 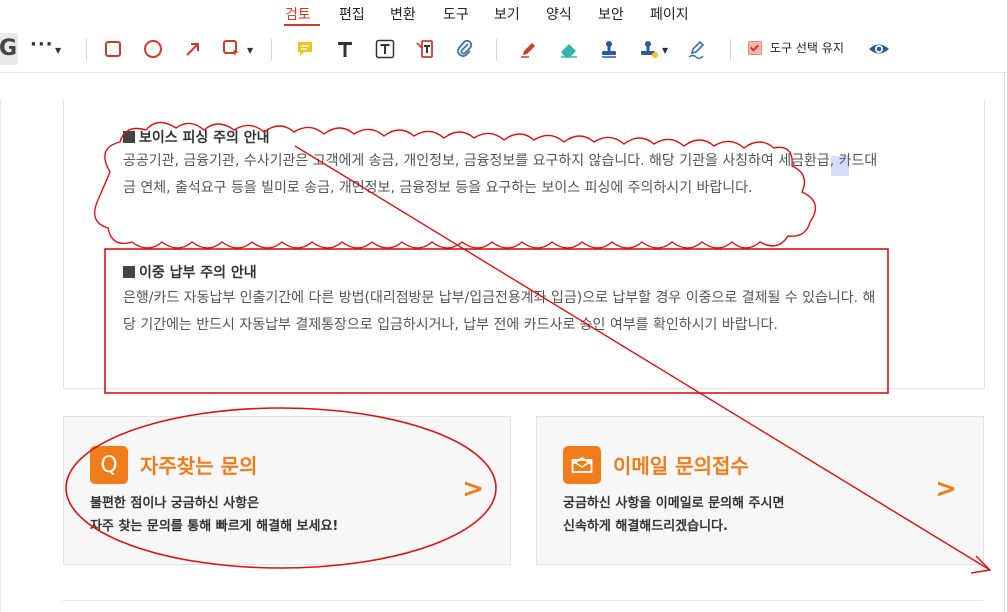 I want to click on menu-page: 페이지, so click(x=669, y=14).